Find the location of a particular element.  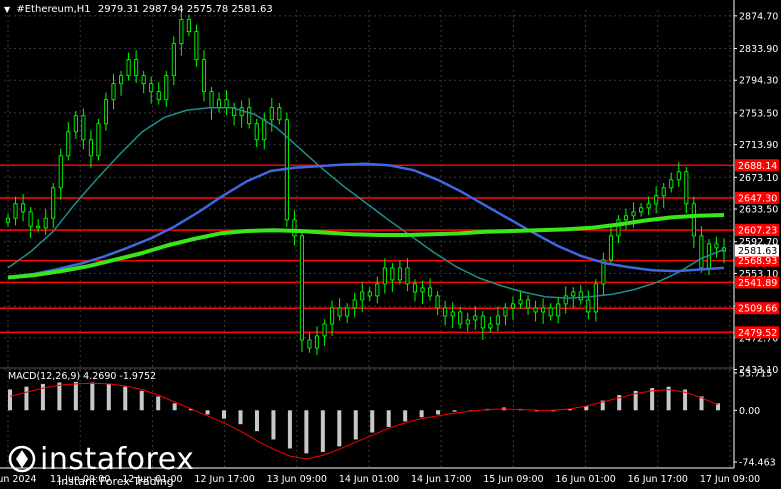

price-tick-label: 2673.10 is located at coordinates (758, 178).